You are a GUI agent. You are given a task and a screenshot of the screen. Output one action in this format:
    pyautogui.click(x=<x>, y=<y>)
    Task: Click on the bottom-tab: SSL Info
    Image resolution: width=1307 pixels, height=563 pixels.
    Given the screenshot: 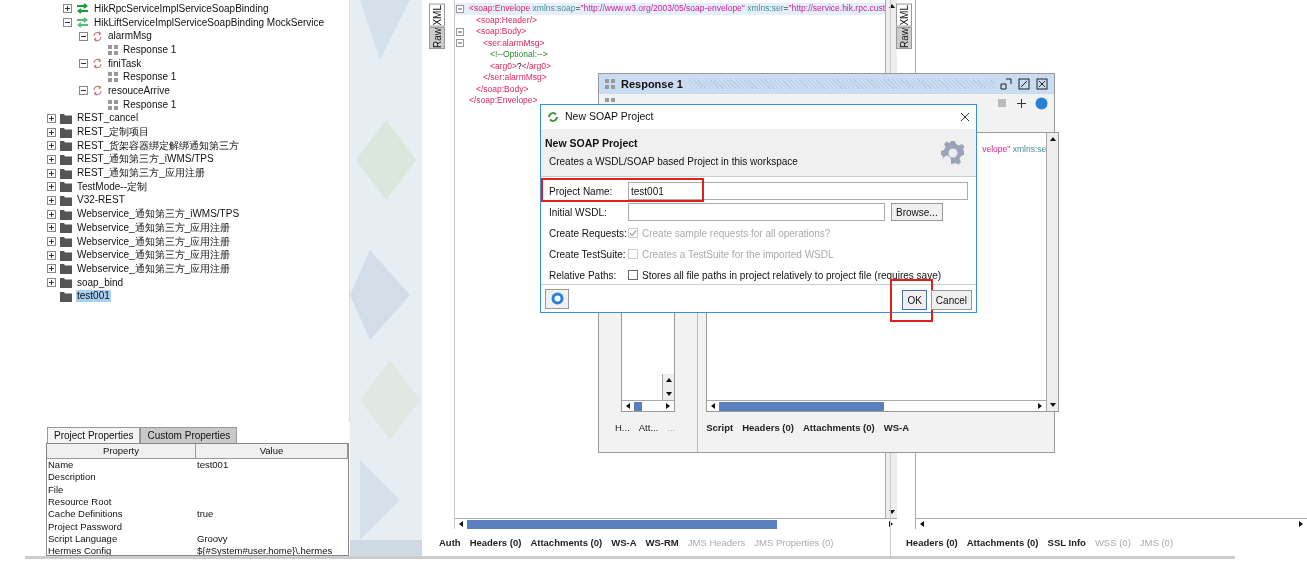 What is the action you would take?
    pyautogui.click(x=1066, y=543)
    